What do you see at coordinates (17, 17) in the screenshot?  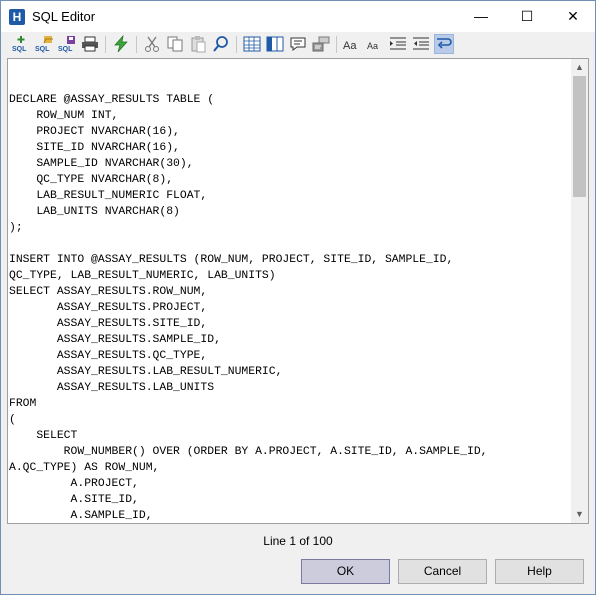 I see `app-logo-icon: H` at bounding box center [17, 17].